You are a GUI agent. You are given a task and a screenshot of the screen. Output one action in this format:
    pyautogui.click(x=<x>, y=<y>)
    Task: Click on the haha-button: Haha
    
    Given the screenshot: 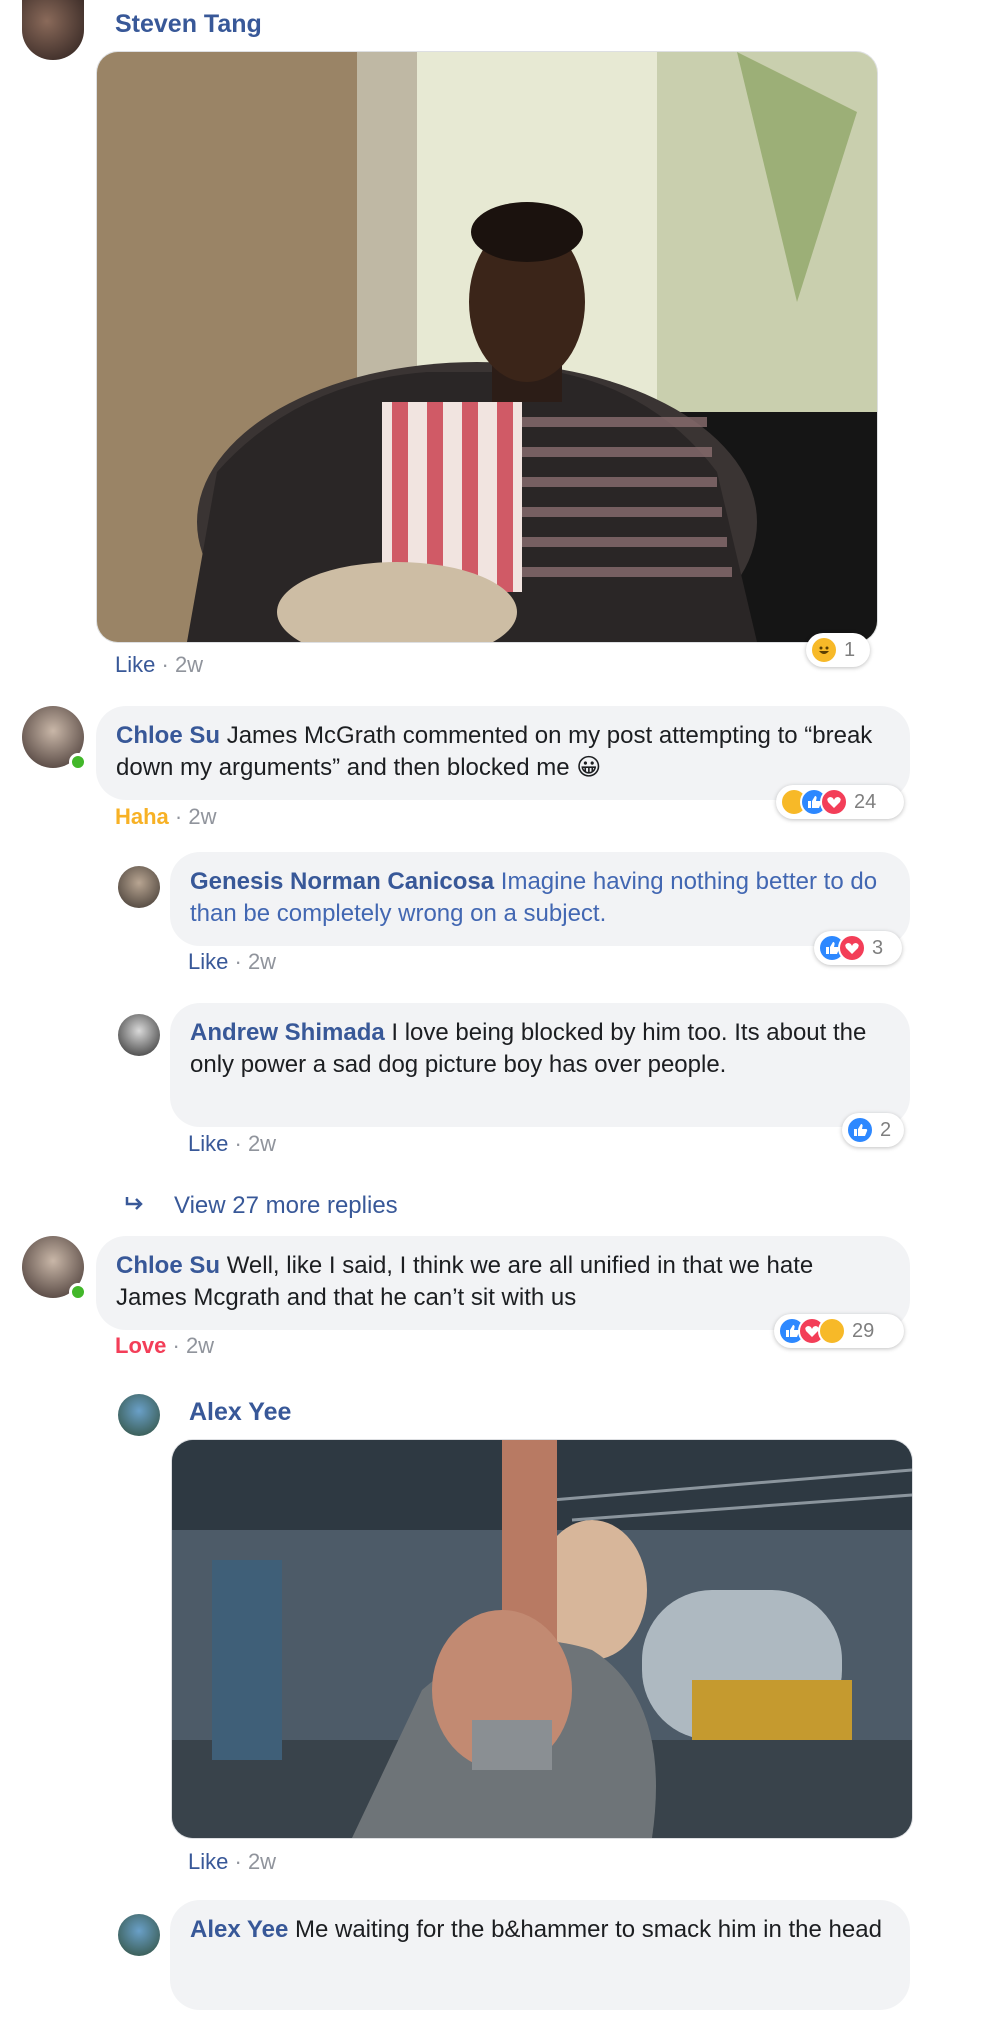 What is the action you would take?
    pyautogui.click(x=142, y=816)
    